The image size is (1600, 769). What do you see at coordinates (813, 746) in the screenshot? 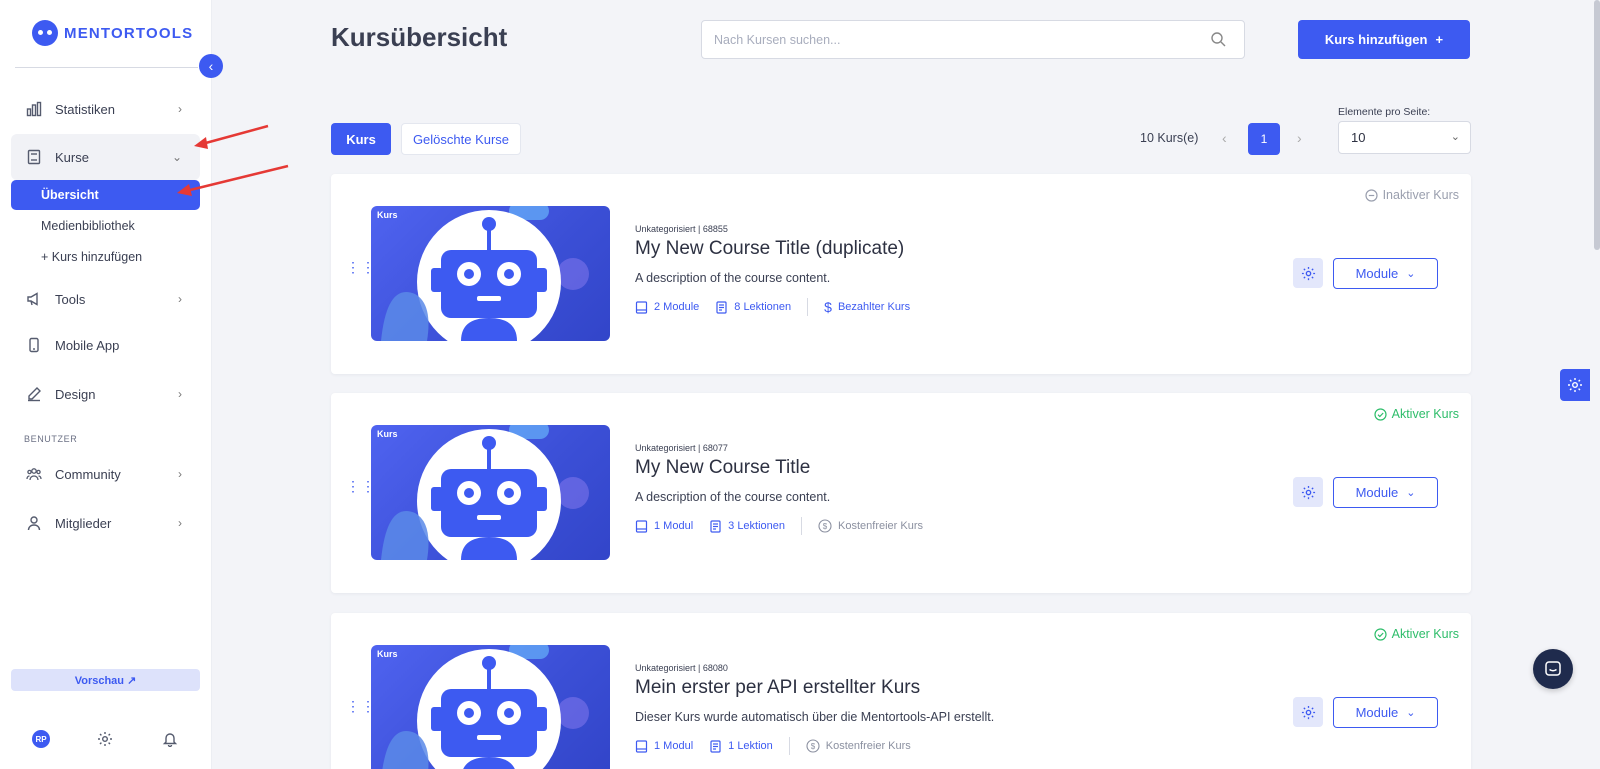
I see `coin-icon: $` at bounding box center [813, 746].